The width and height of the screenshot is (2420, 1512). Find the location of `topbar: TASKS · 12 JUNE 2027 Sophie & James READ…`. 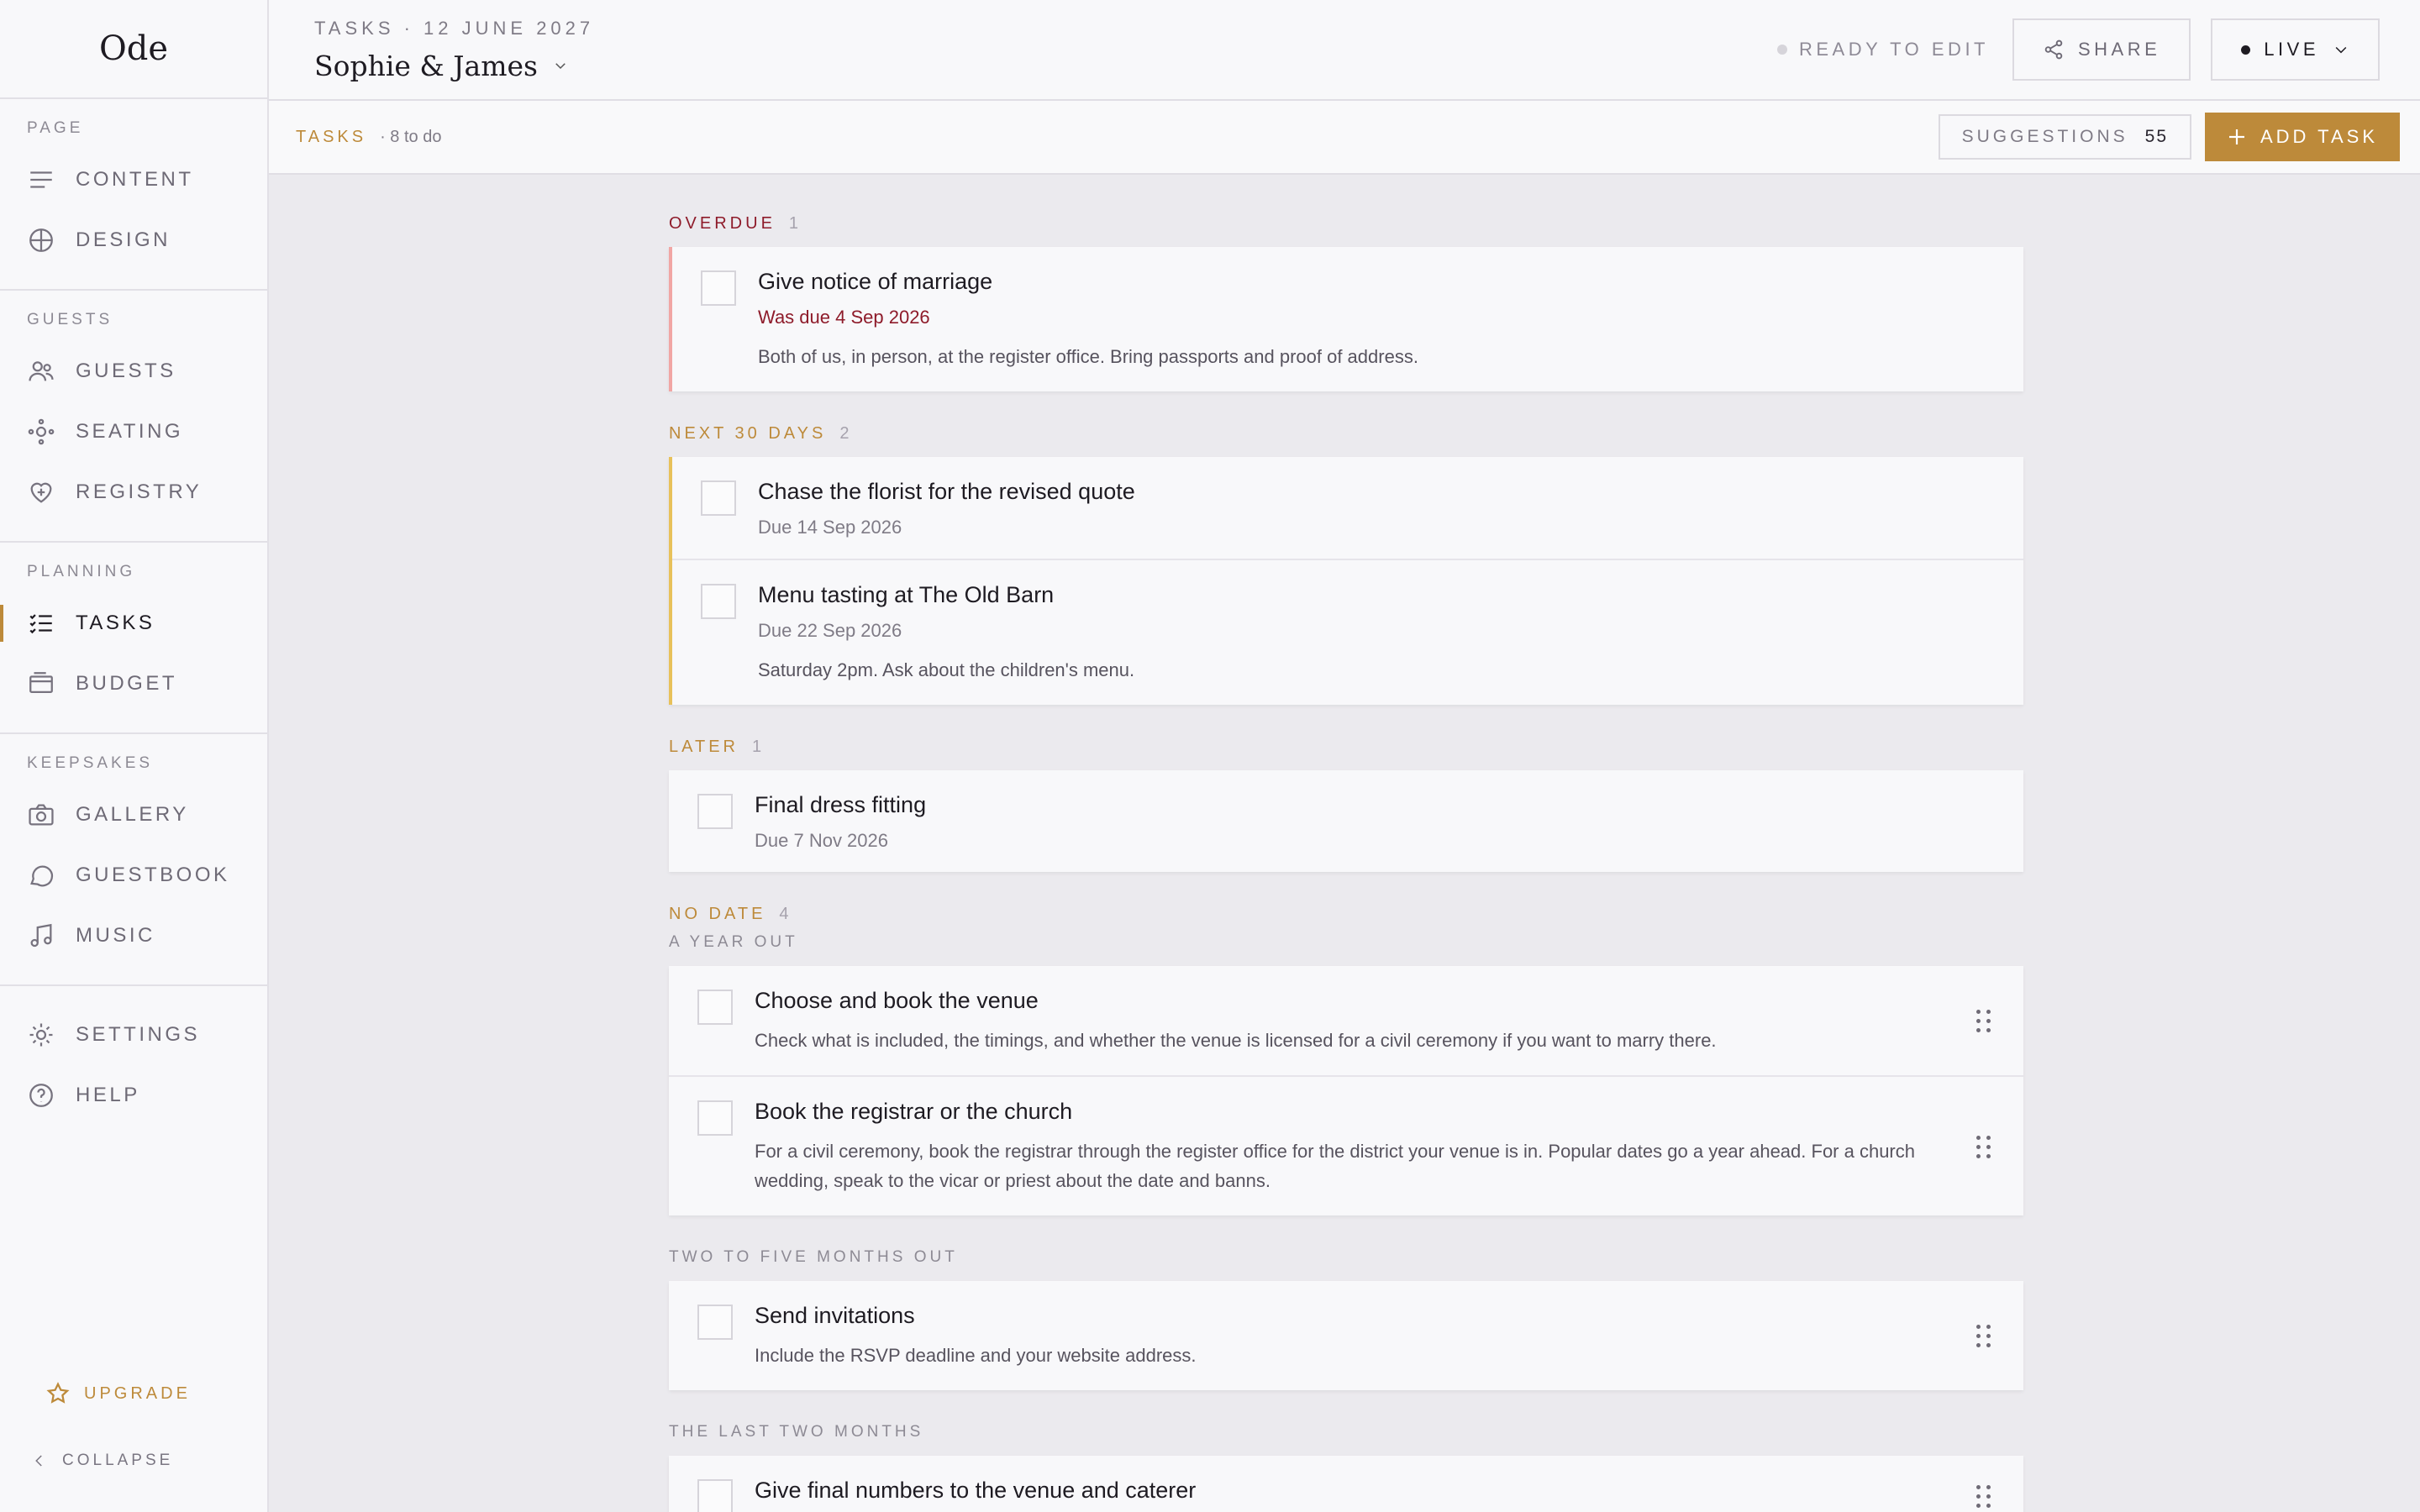

topbar: TASKS · 12 JUNE 2027 Sophie & James READ… is located at coordinates (1345, 50).